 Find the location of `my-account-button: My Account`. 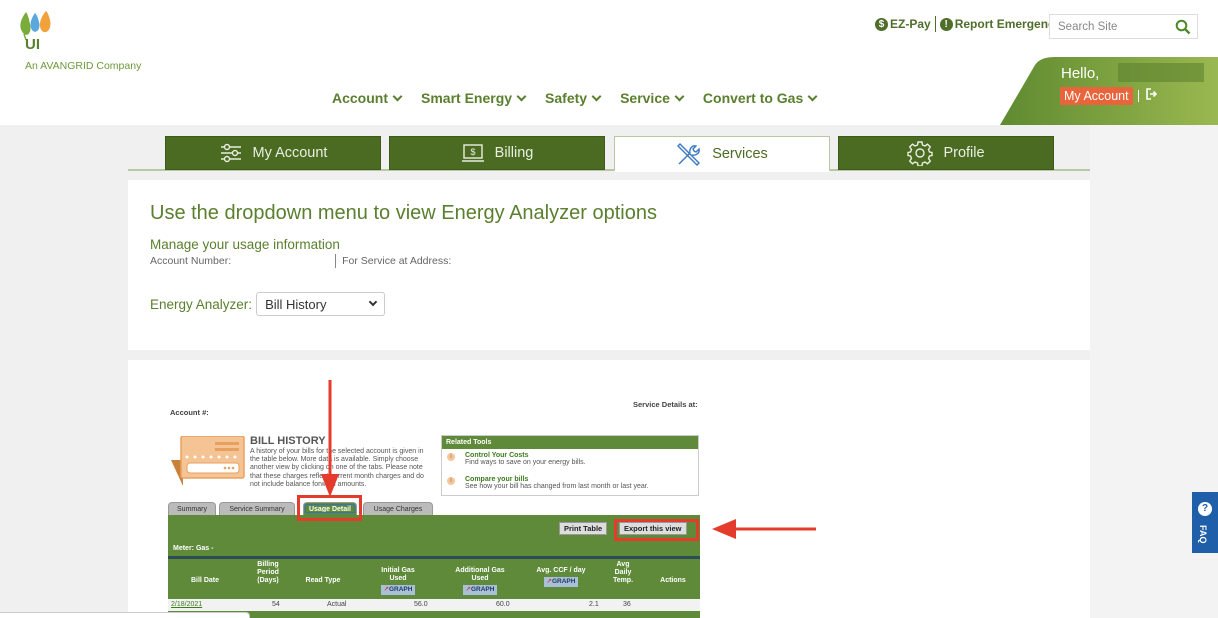

my-account-button: My Account is located at coordinates (1096, 96).